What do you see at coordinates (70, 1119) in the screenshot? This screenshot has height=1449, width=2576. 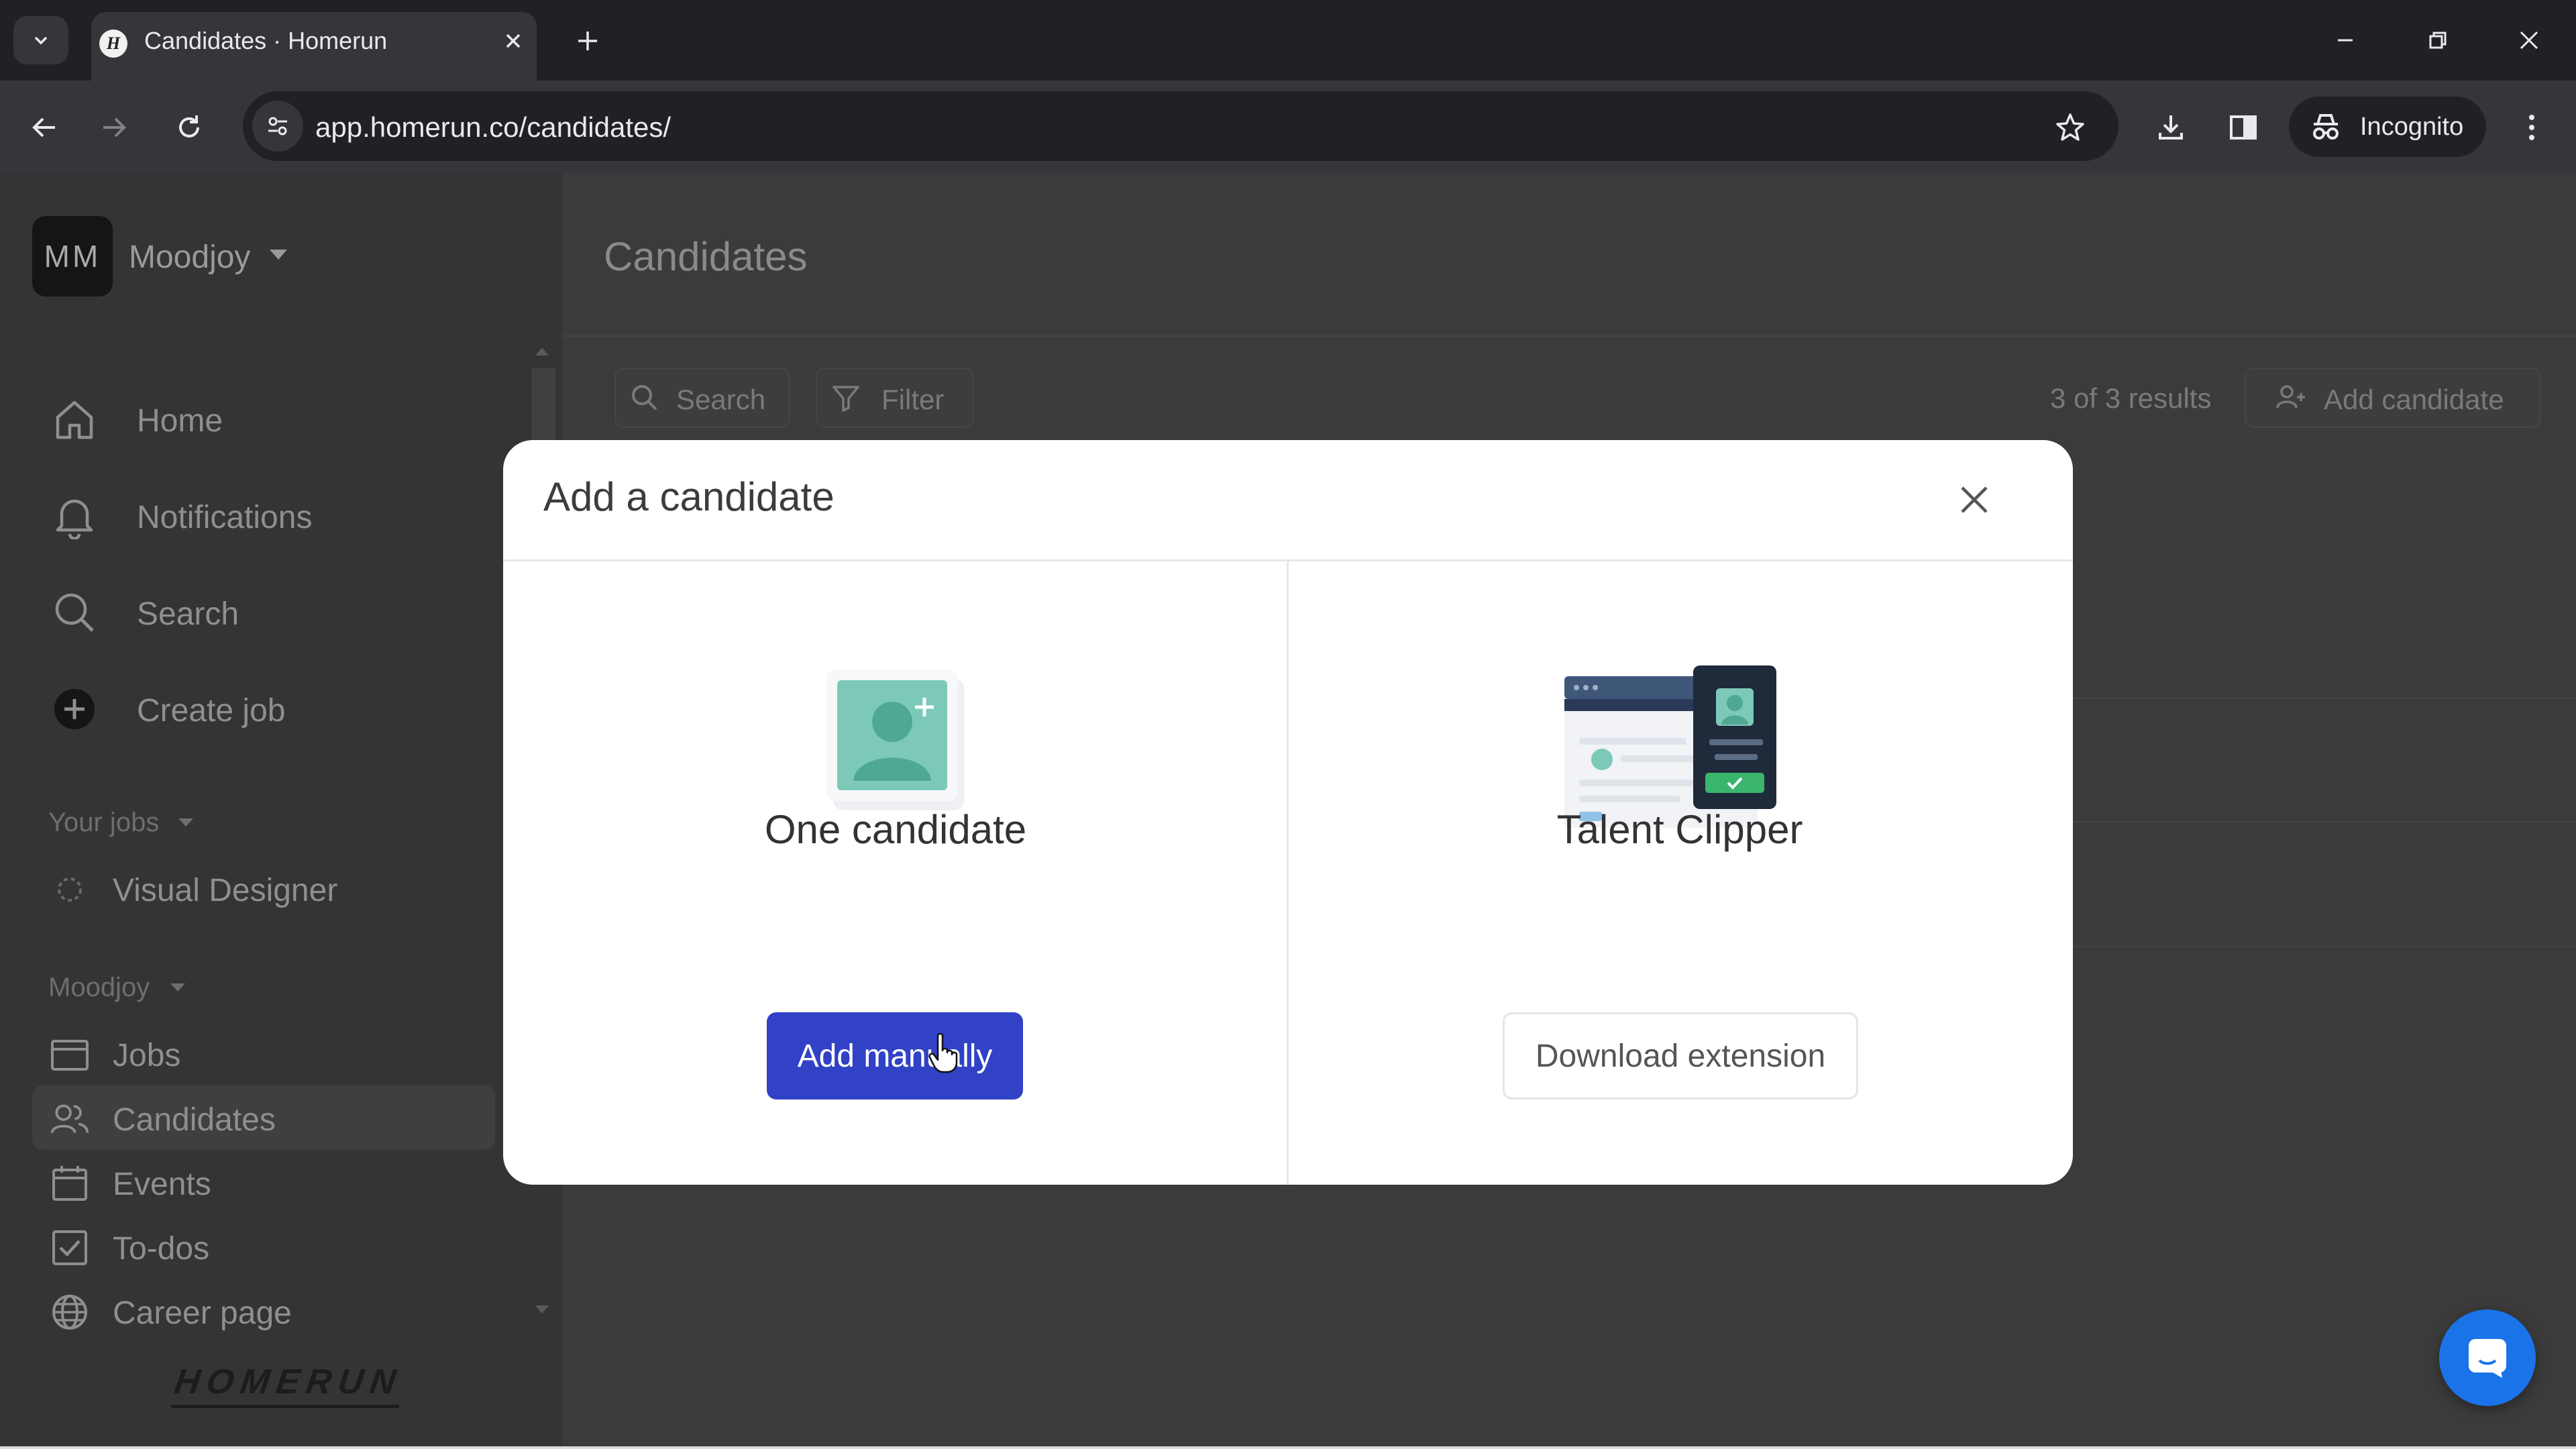 I see `people-icon` at bounding box center [70, 1119].